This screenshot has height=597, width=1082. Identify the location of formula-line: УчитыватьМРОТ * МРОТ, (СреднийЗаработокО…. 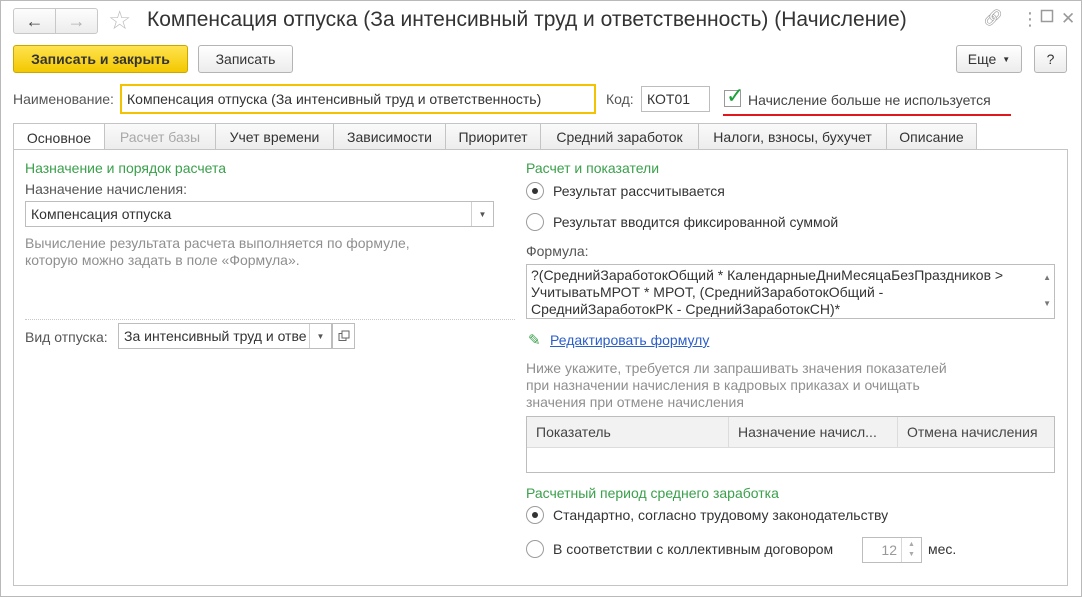
(707, 292).